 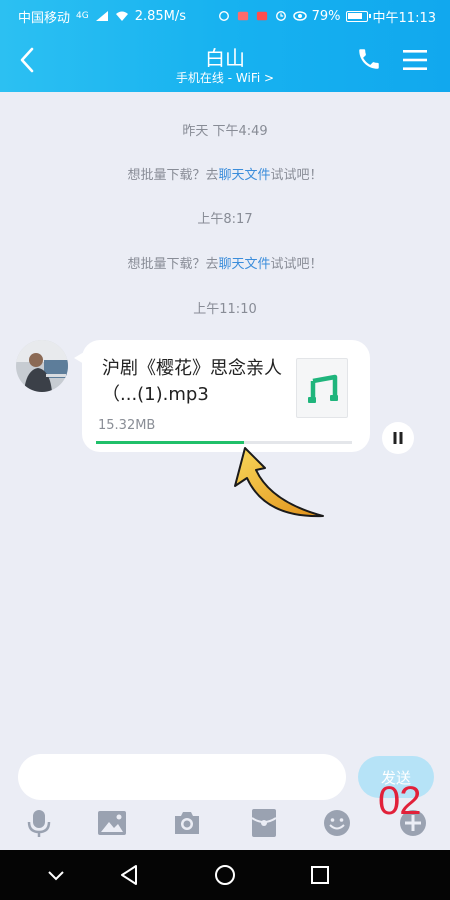 What do you see at coordinates (225, 219) in the screenshot?
I see `timestamp: 上午8:17` at bounding box center [225, 219].